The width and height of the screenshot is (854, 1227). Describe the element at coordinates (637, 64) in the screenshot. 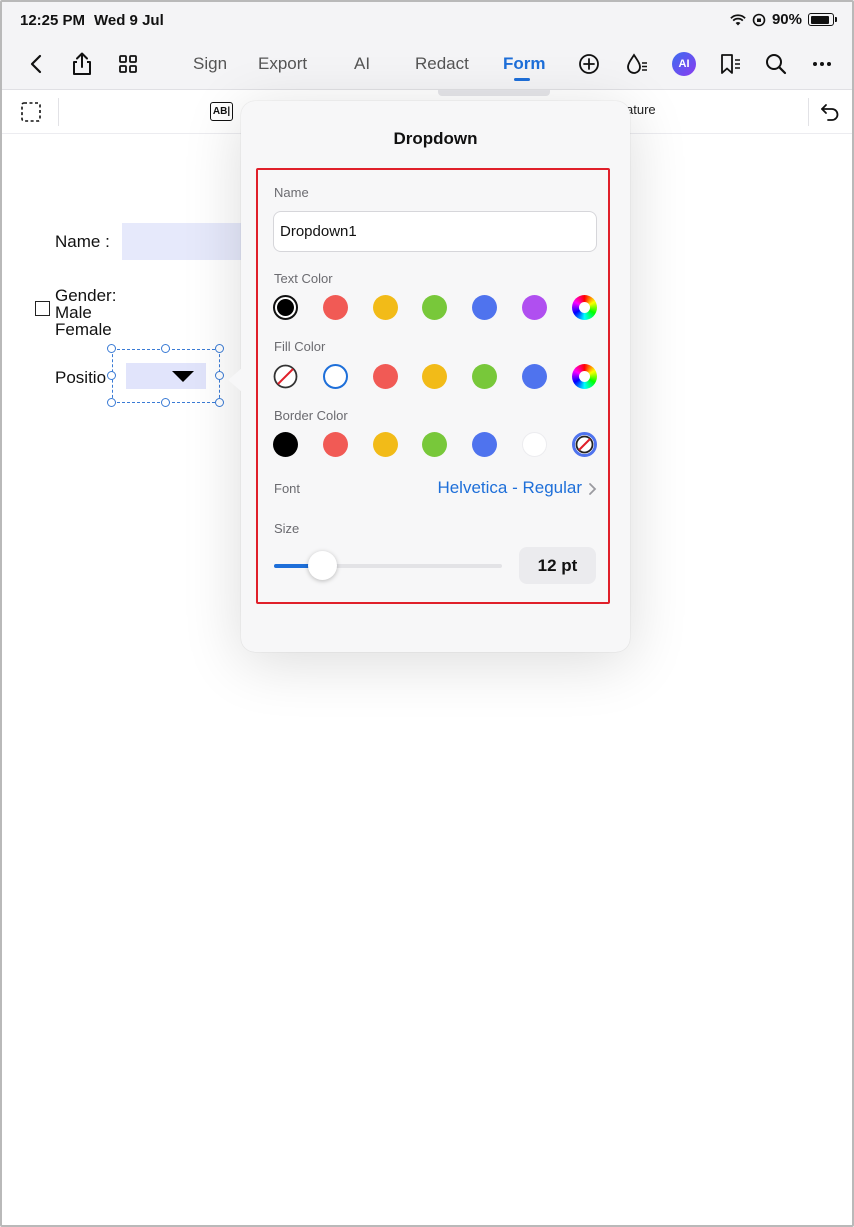

I see `water-drop-icon` at that location.